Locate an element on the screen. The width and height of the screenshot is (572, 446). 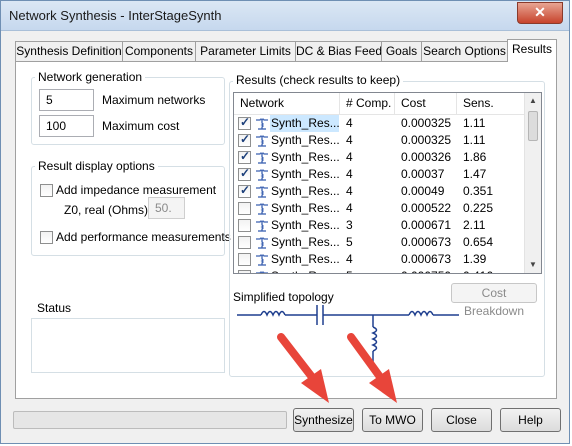
result-row: Synth_Res... 4 0.00037 1.47 is located at coordinates (380, 174).